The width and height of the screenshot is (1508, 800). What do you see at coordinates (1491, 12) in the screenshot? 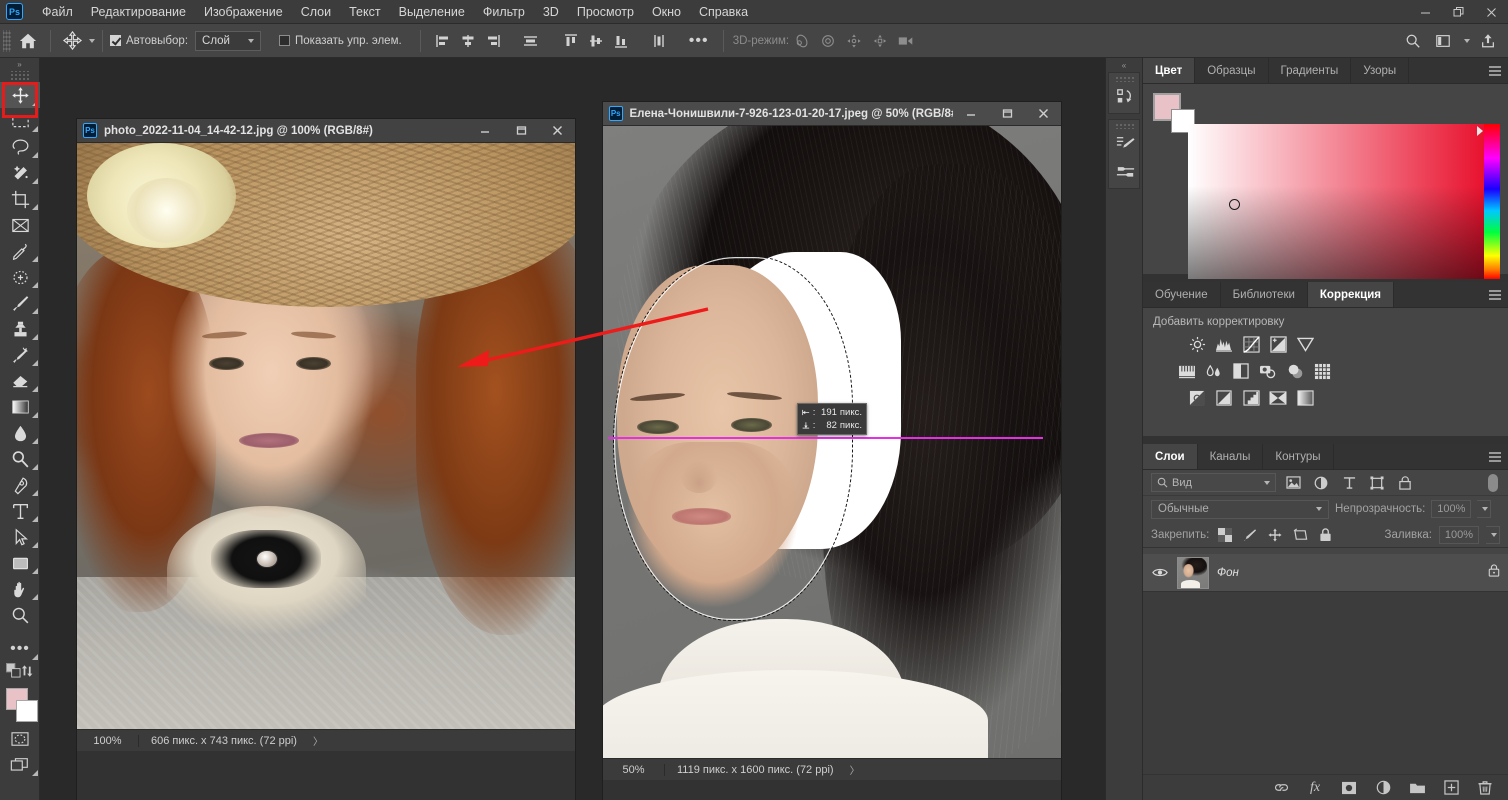
I see `close-button` at bounding box center [1491, 12].